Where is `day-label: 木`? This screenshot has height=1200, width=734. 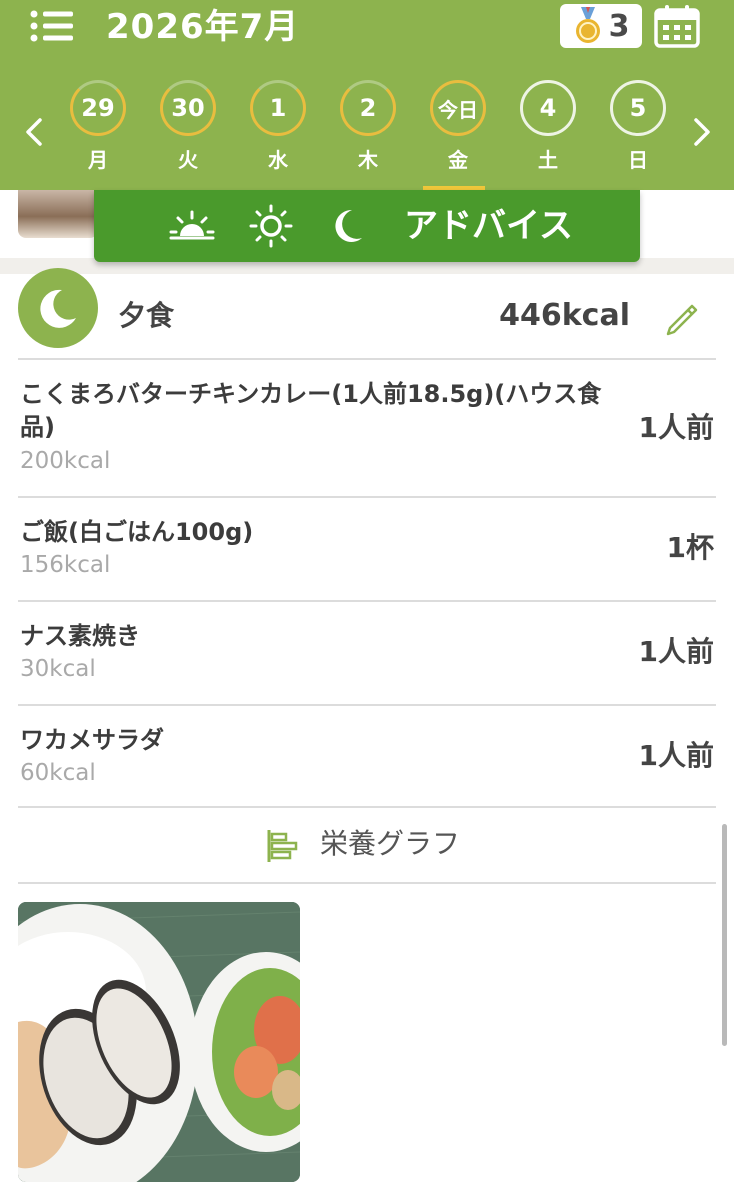
day-label: 木 is located at coordinates (368, 160).